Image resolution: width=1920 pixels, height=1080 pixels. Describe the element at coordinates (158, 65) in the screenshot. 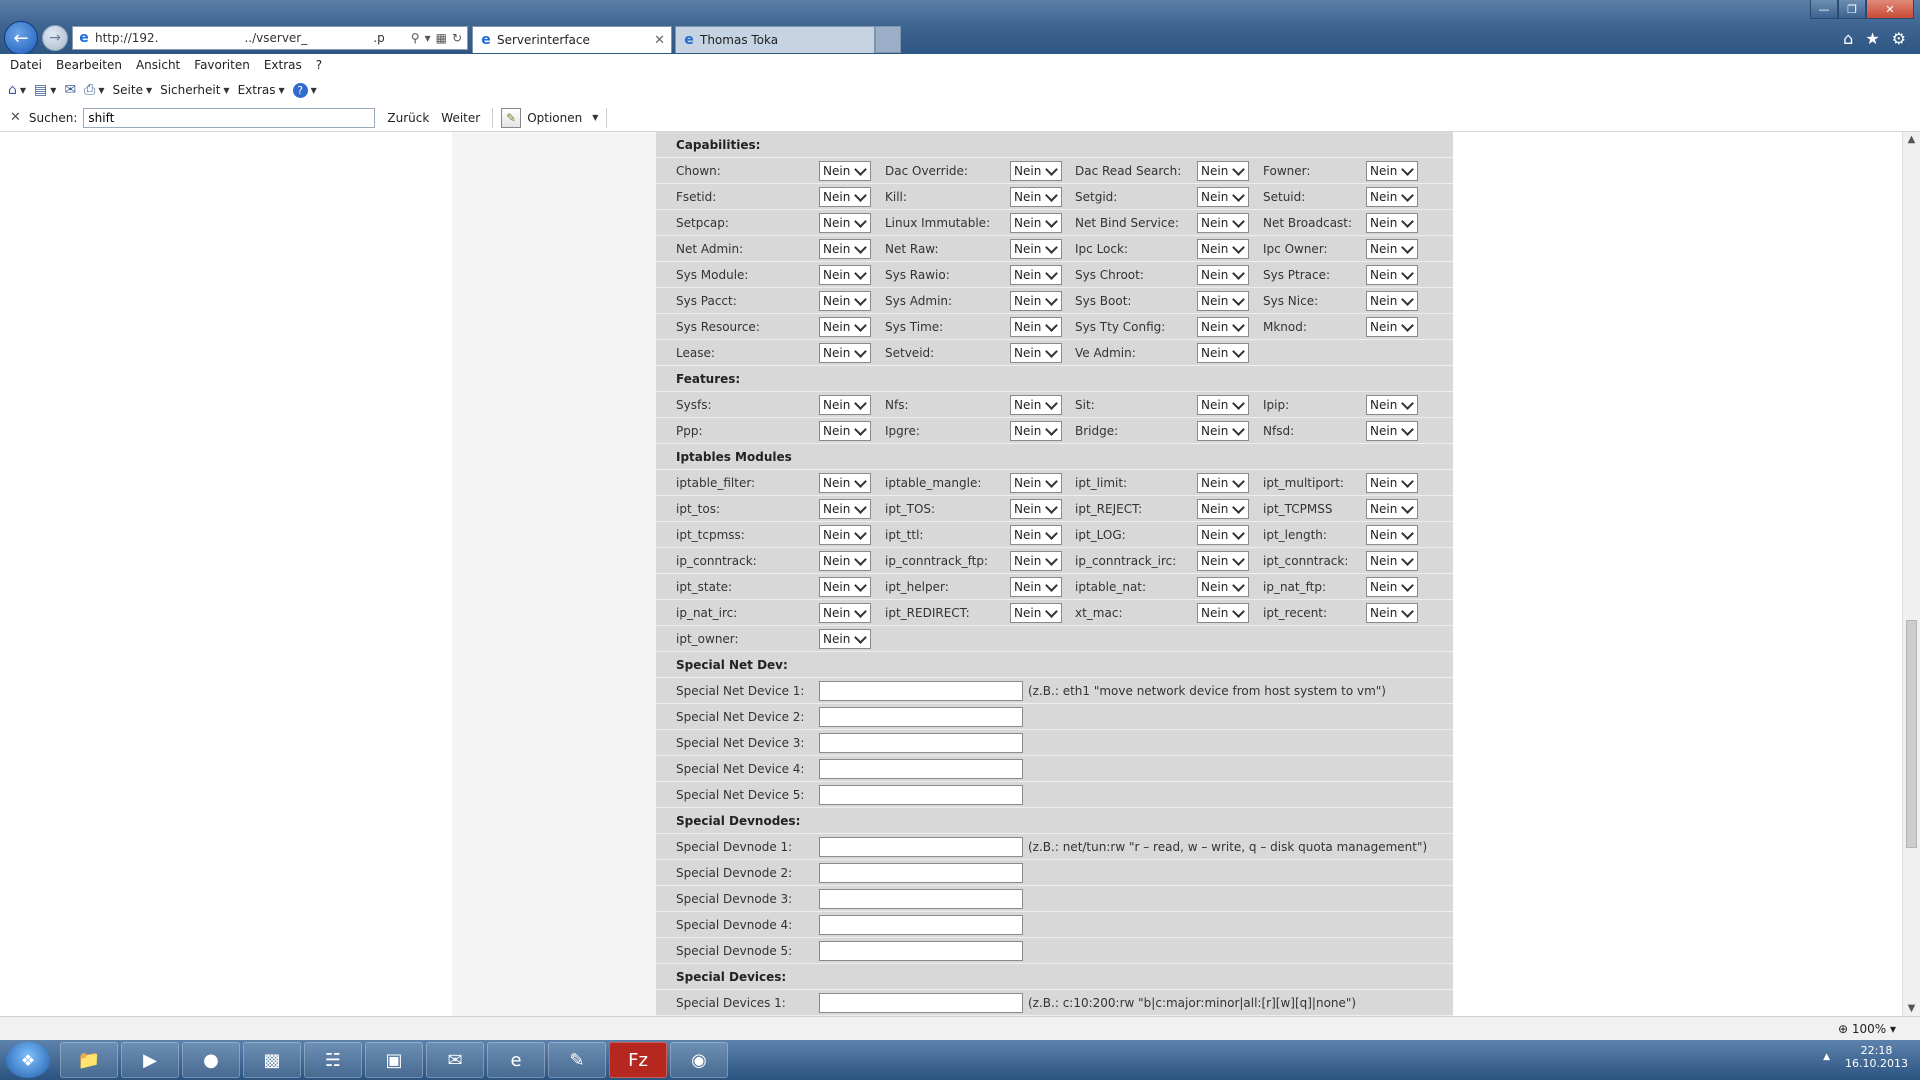

I see `menu-item: Ansicht` at that location.